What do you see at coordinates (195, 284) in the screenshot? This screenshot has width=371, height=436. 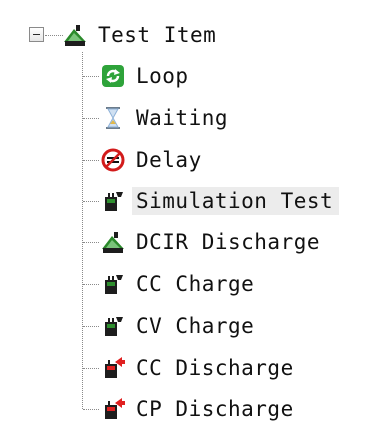 I see `tree-node-label: CC Charge` at bounding box center [195, 284].